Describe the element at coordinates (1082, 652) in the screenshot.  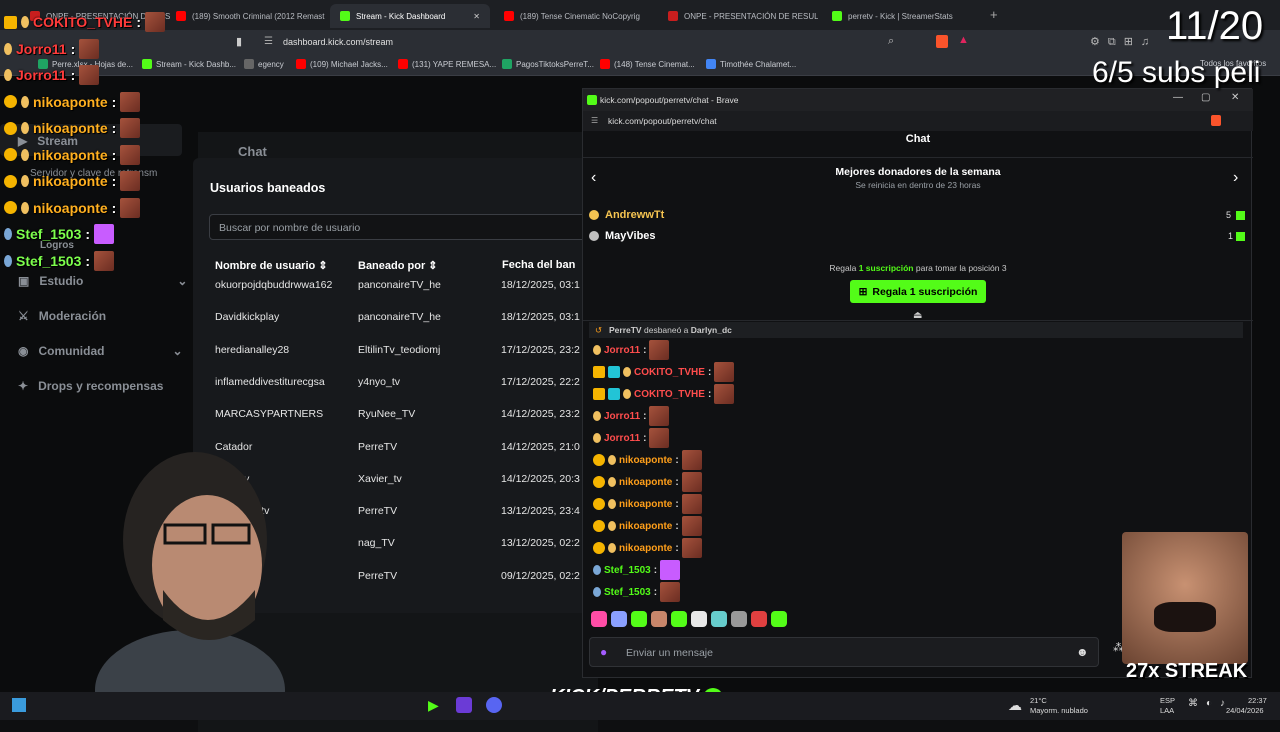
I see `emoji-icon: ☻` at that location.